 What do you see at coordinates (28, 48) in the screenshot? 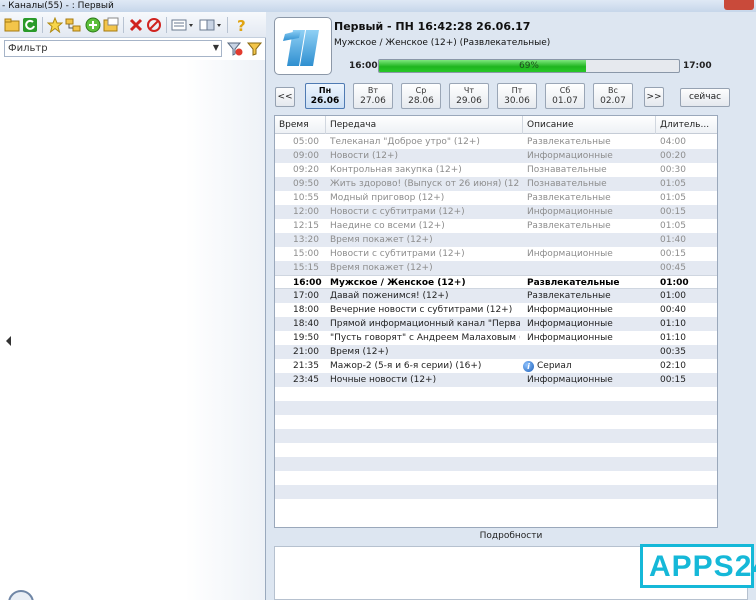
I see `filter-placeholder: Фильтр` at bounding box center [28, 48].